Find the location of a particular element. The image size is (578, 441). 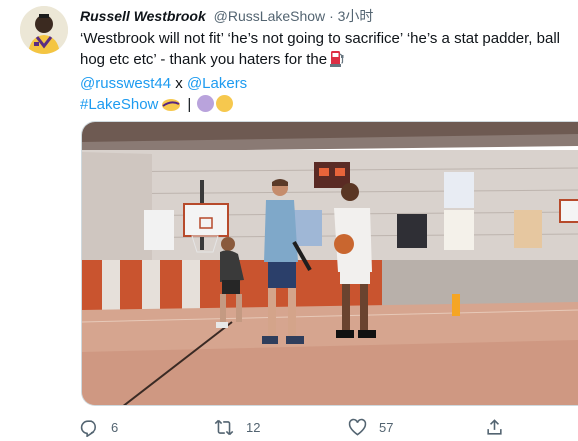

fuel-pump-emoji-icon is located at coordinates (337, 61).